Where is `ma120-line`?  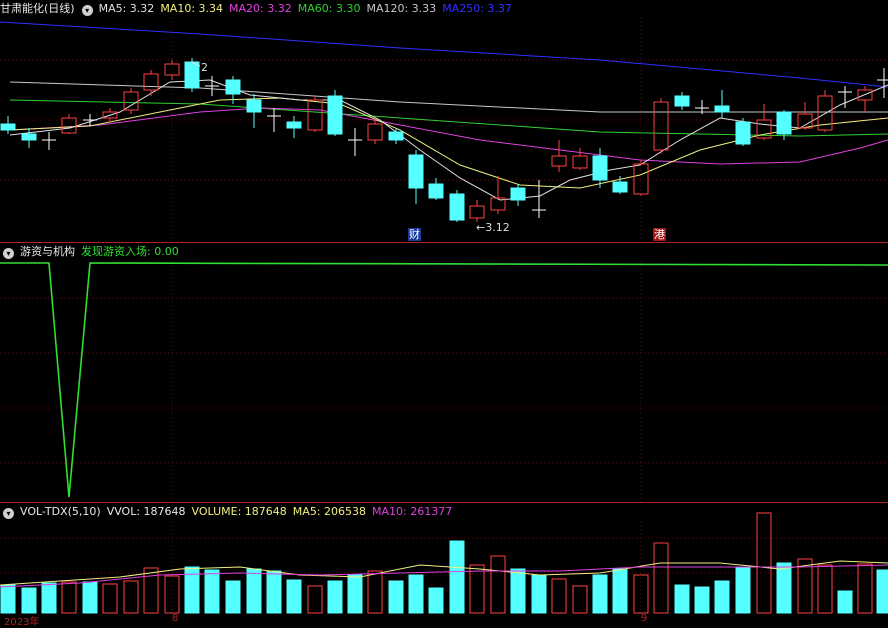
ma120-line is located at coordinates (448, 97).